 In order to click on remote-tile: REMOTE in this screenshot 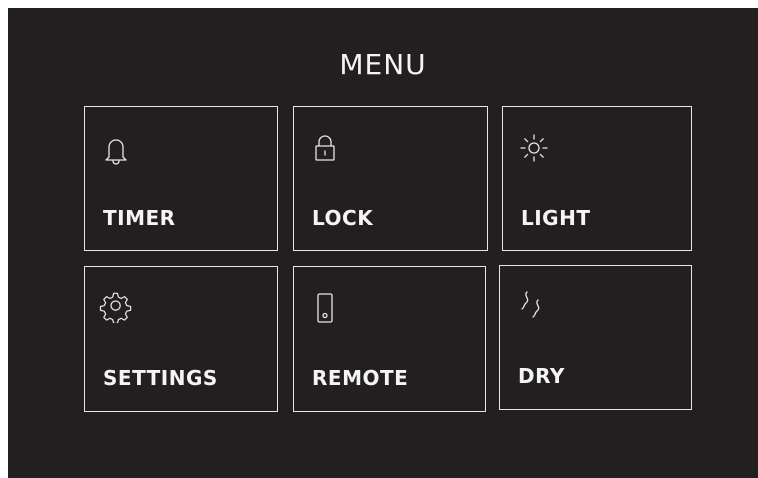, I will do `click(389, 339)`.